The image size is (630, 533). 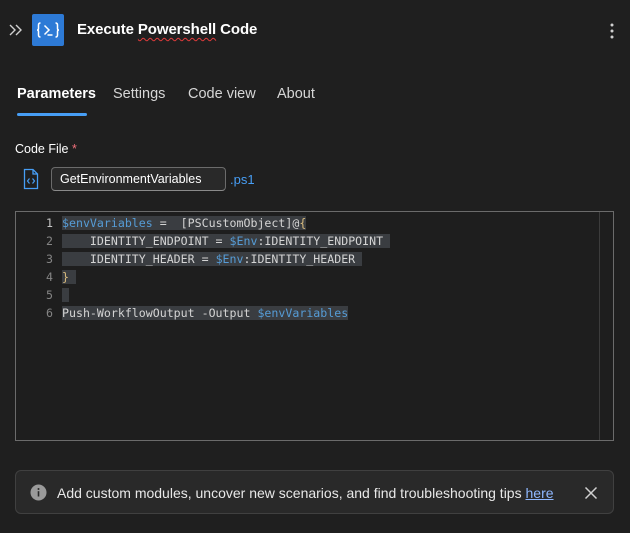 What do you see at coordinates (242, 179) in the screenshot?
I see `file-extension: .ps1` at bounding box center [242, 179].